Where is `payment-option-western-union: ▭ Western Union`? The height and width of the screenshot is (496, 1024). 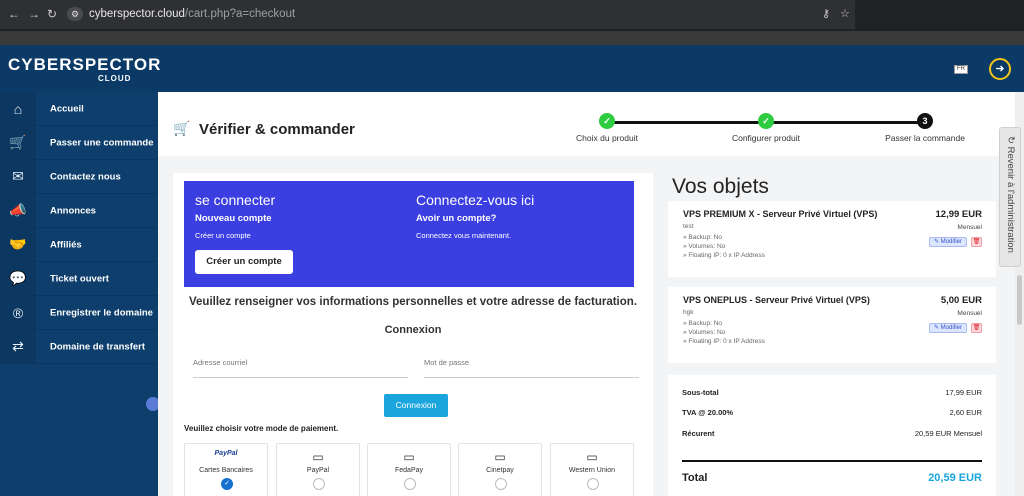
payment-option-western-union: ▭ Western Union is located at coordinates (592, 469).